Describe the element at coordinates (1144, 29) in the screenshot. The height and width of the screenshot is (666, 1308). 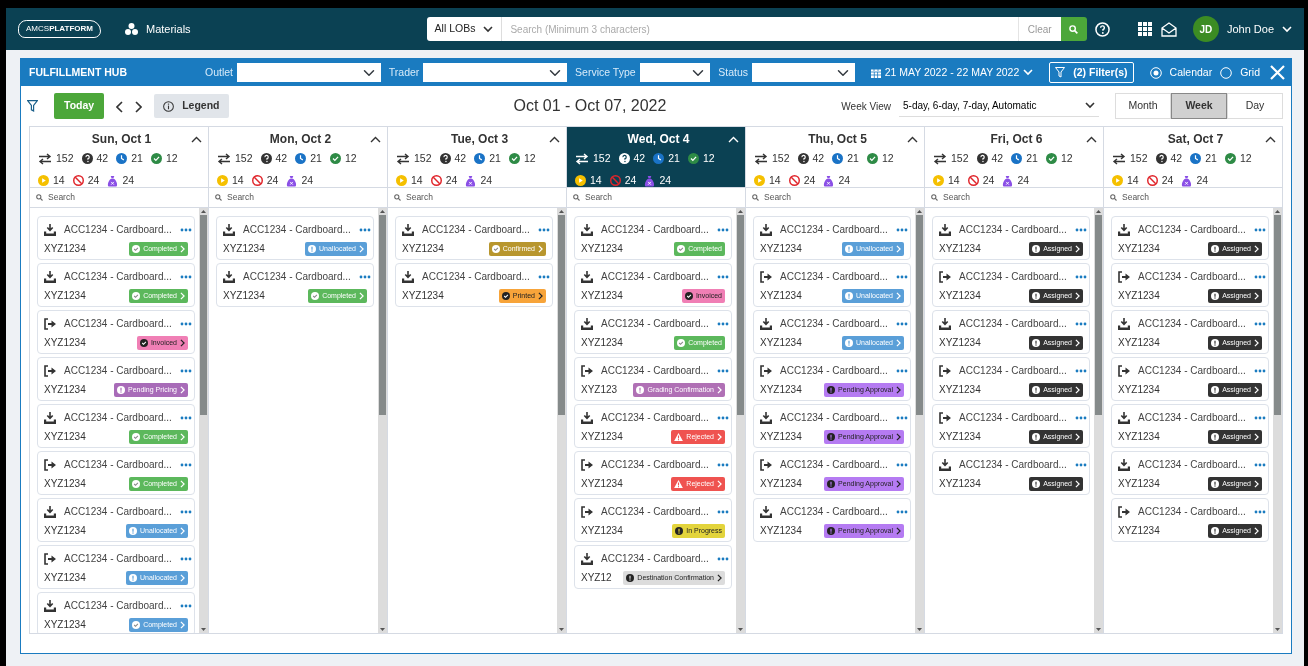
I see `apps-grid-icon` at that location.